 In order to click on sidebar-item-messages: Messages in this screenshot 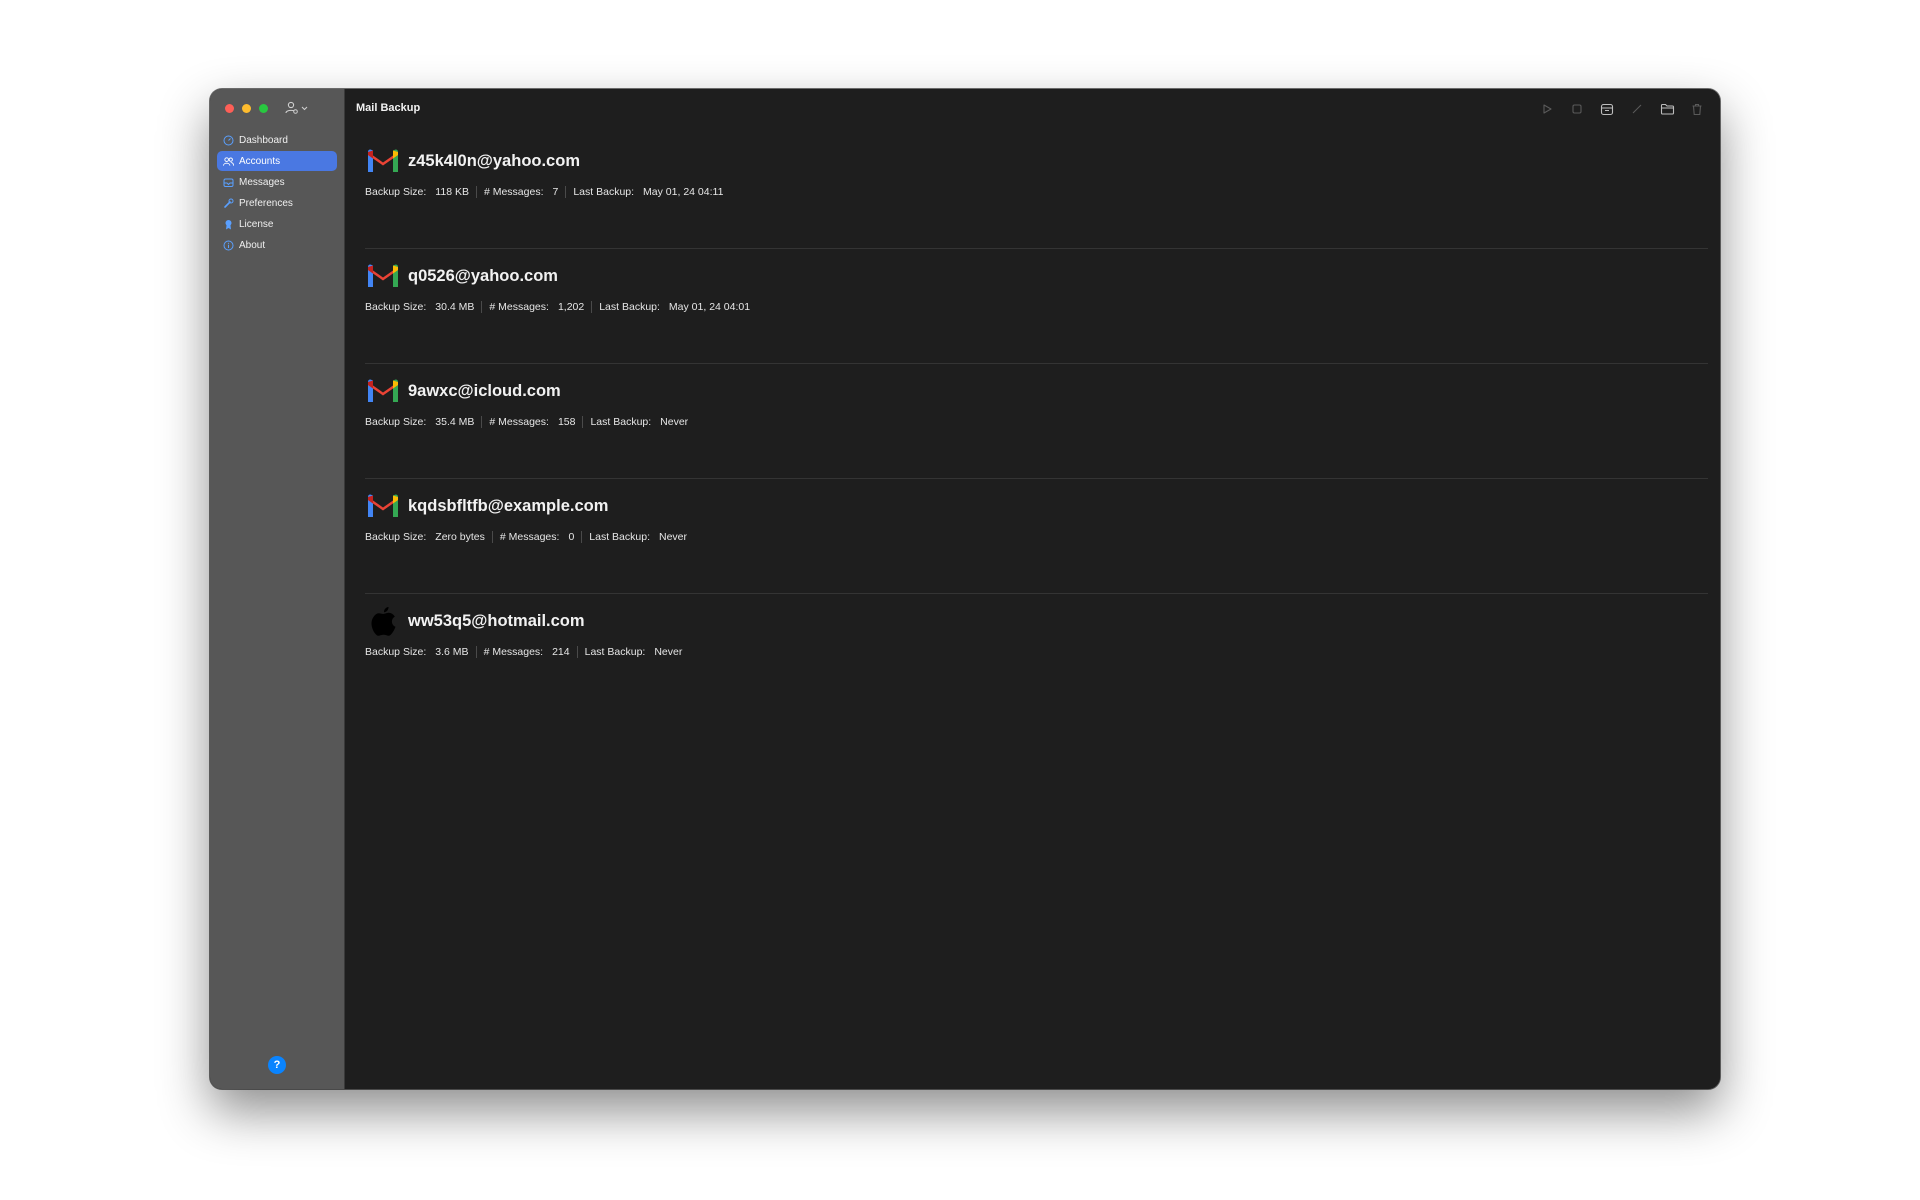, I will do `click(277, 182)`.